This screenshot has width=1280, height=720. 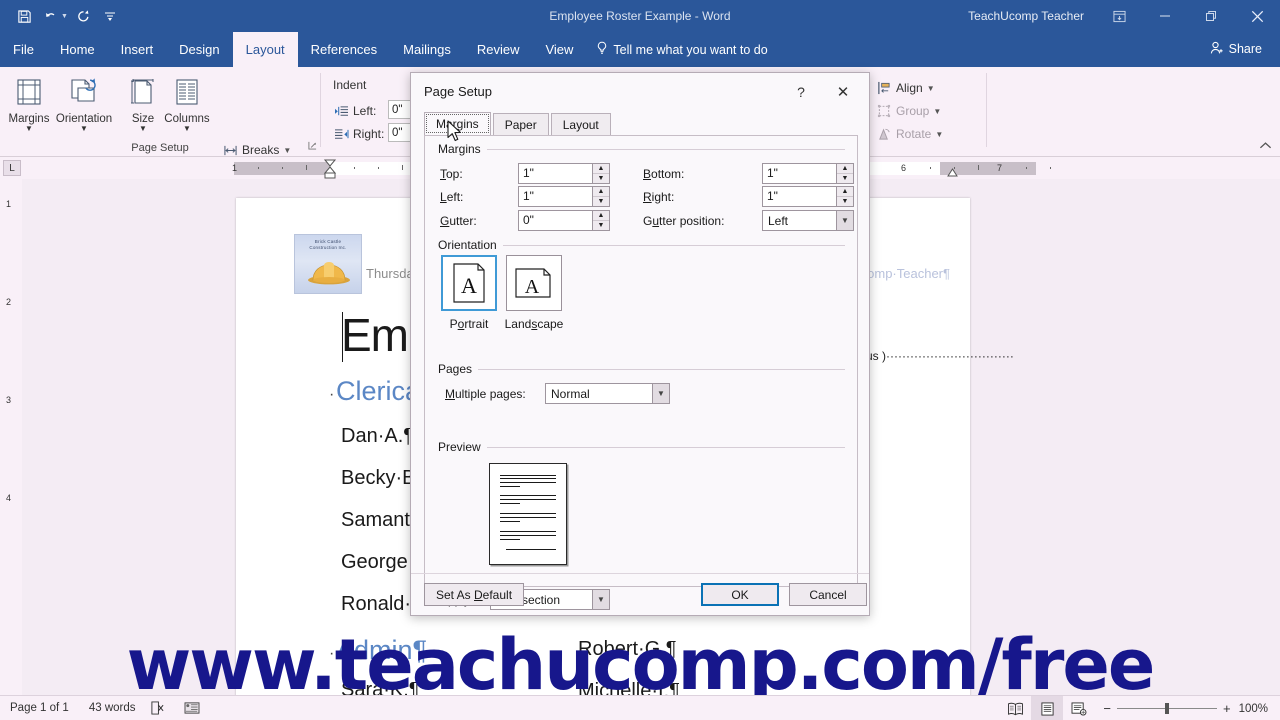 What do you see at coordinates (1265, 147) in the screenshot?
I see `collapse-ribbon-icon` at bounding box center [1265, 147].